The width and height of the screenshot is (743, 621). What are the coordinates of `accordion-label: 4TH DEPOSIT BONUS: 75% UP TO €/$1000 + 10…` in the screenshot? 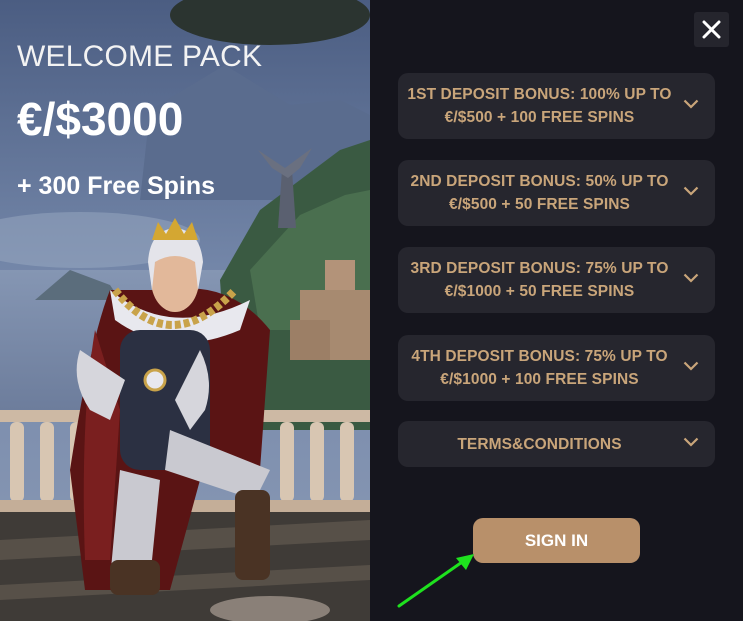 It's located at (539, 368).